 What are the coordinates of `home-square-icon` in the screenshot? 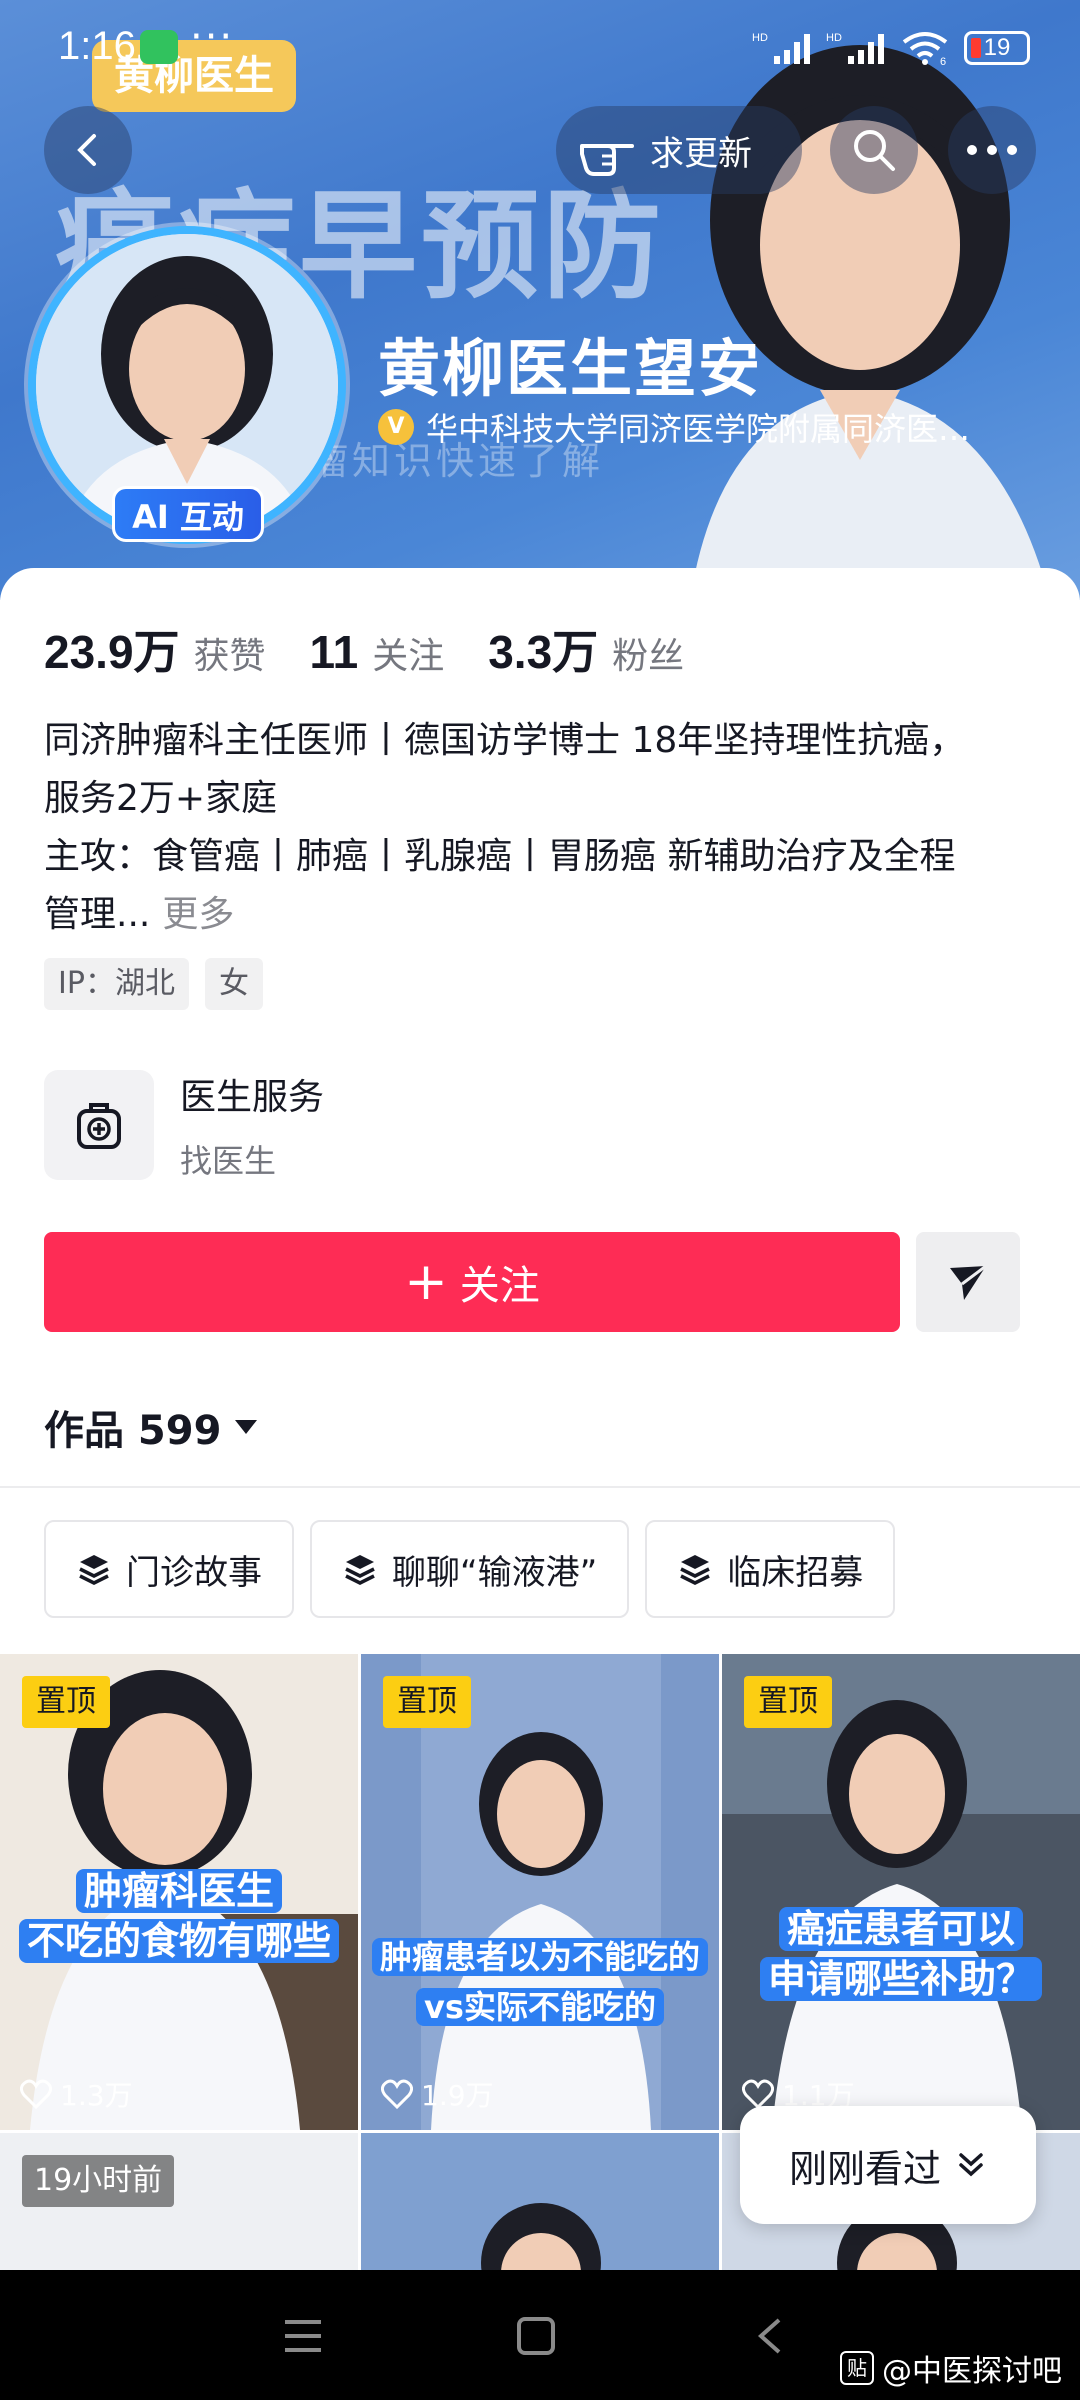 It's located at (536, 2336).